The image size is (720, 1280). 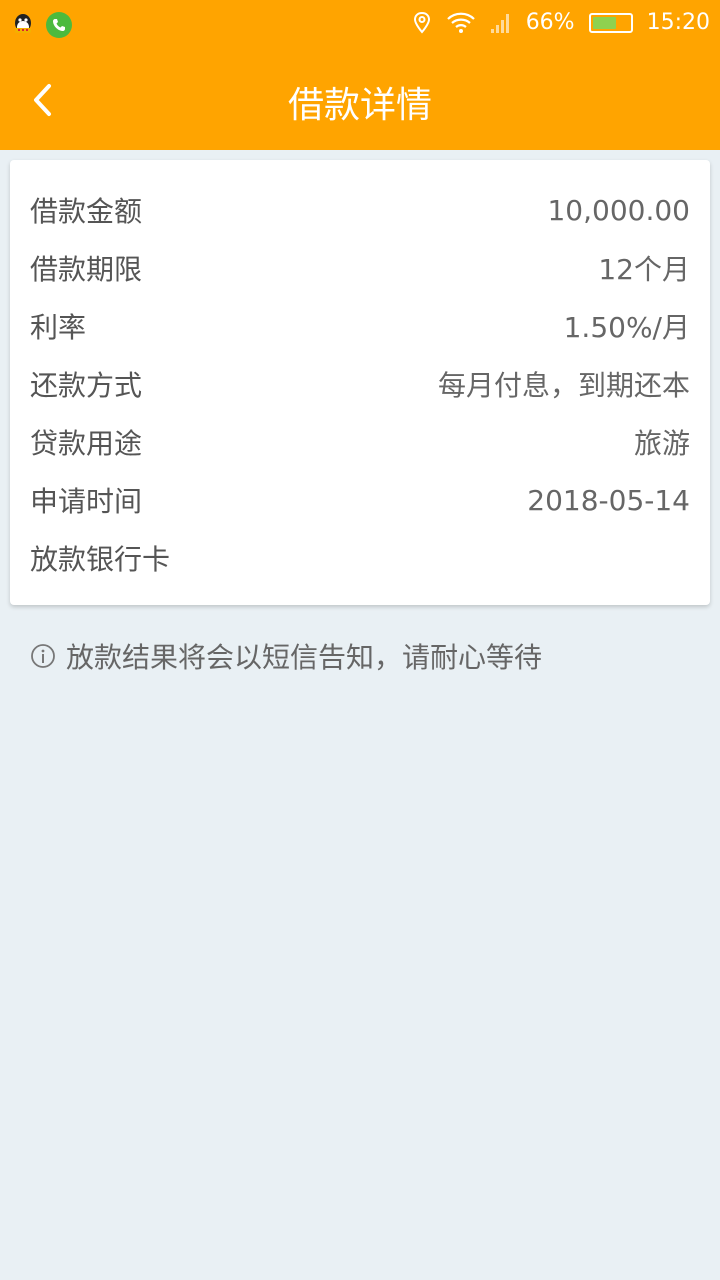 I want to click on detail-label: 还款方式, so click(x=86, y=385).